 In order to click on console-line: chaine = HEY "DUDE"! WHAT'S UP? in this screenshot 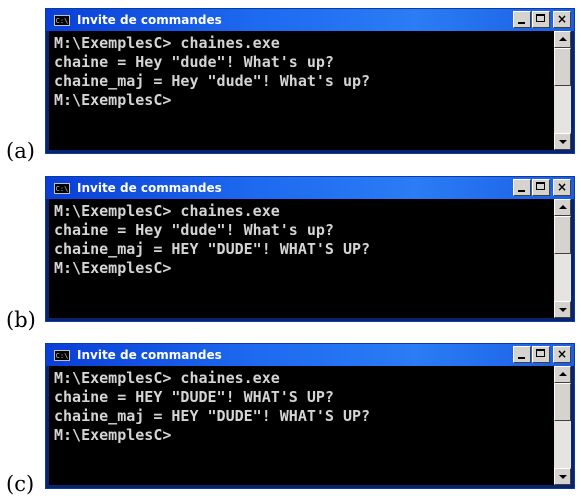, I will do `click(194, 397)`.